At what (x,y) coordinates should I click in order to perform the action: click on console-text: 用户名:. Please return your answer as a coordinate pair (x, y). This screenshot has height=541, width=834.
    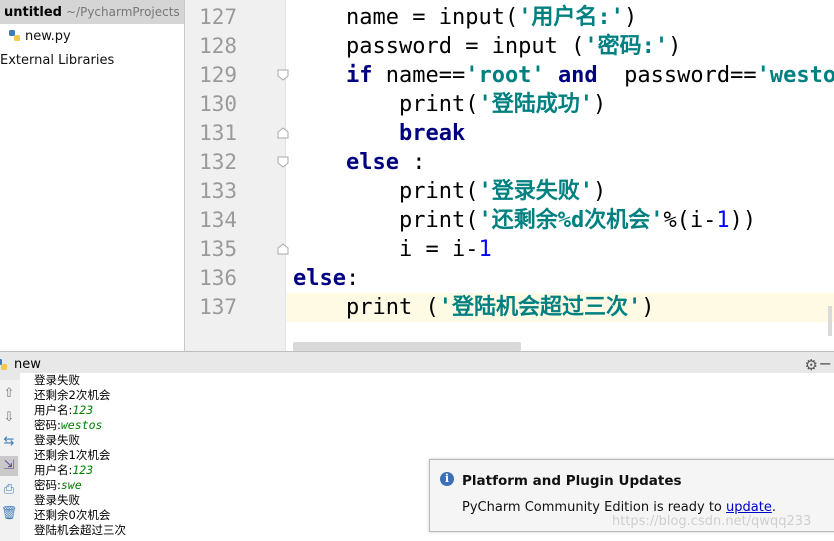
    Looking at the image, I should click on (53, 470).